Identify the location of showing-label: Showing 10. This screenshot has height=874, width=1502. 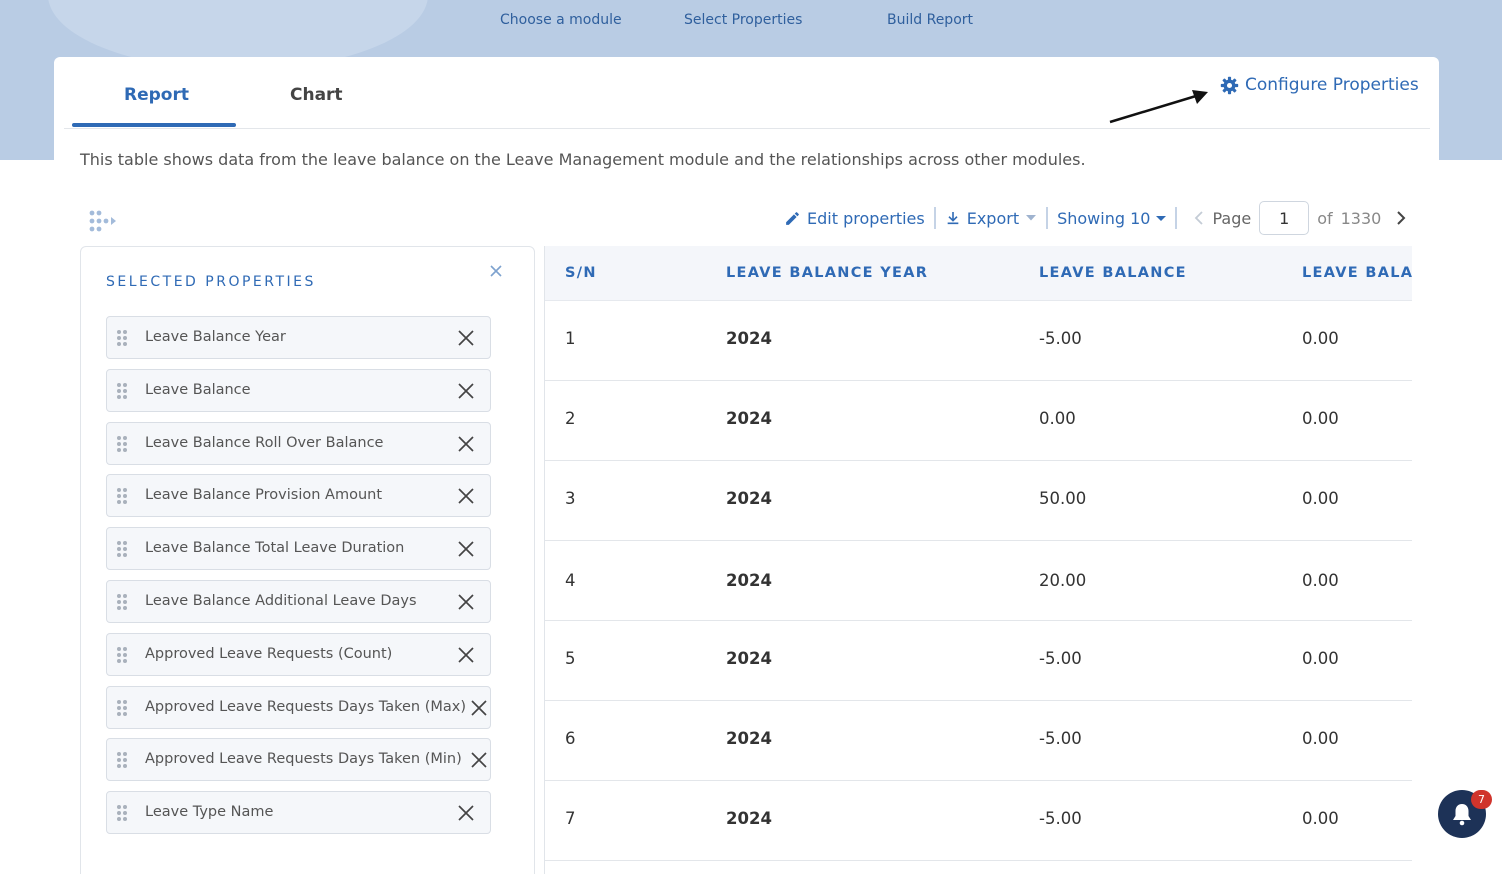
(1104, 218).